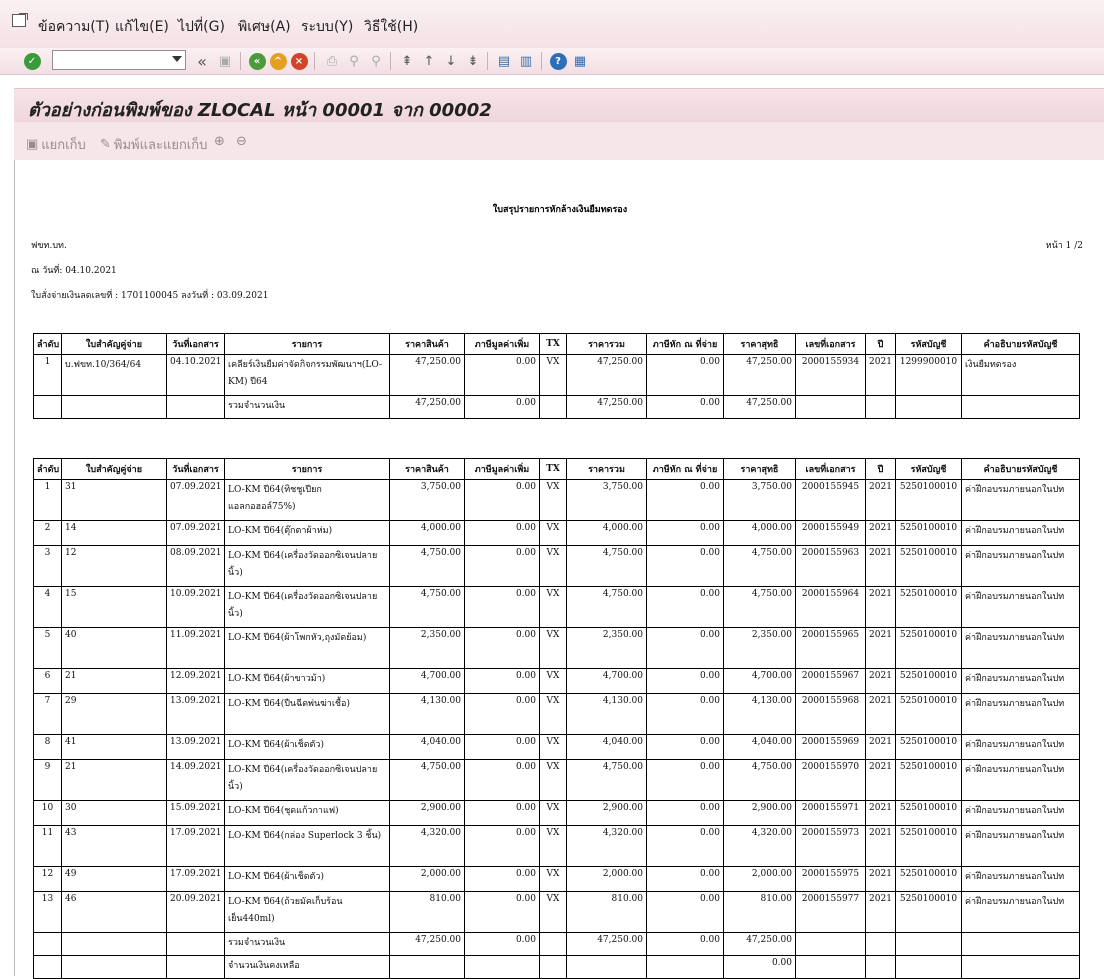 The width and height of the screenshot is (1104, 979). What do you see at coordinates (47, 747) in the screenshot?
I see `cell-seq: 8` at bounding box center [47, 747].